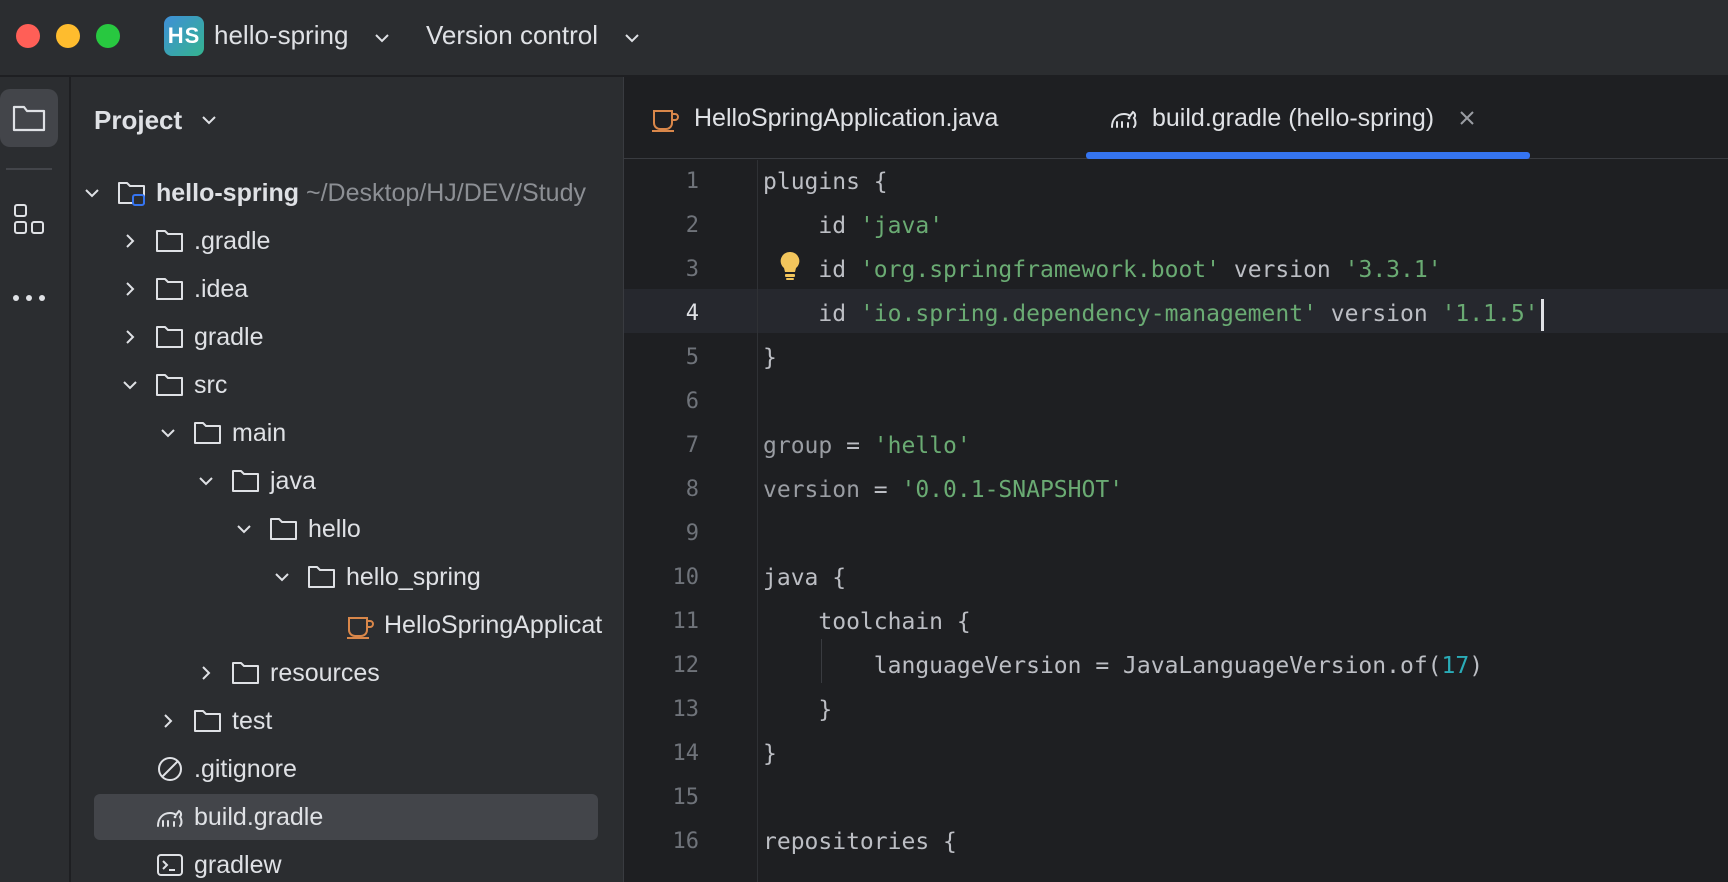 This screenshot has height=882, width=1728. I want to click on tab-build-gradle: build.gradle (hello-spring), so click(1292, 118).